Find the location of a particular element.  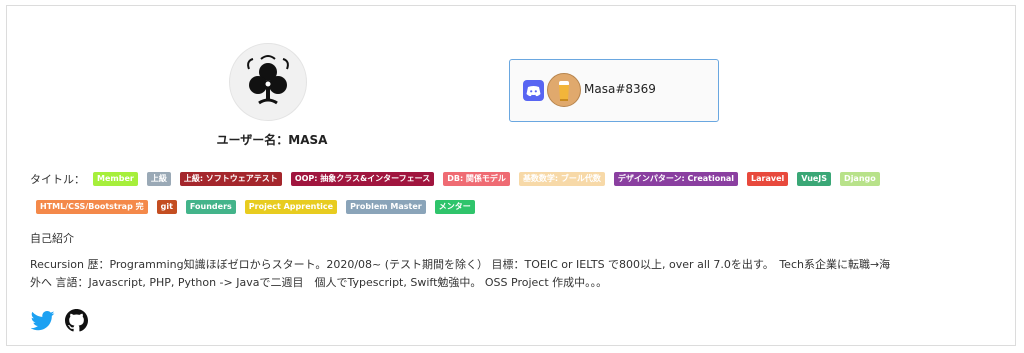

club-emblem-icon is located at coordinates (268, 80).